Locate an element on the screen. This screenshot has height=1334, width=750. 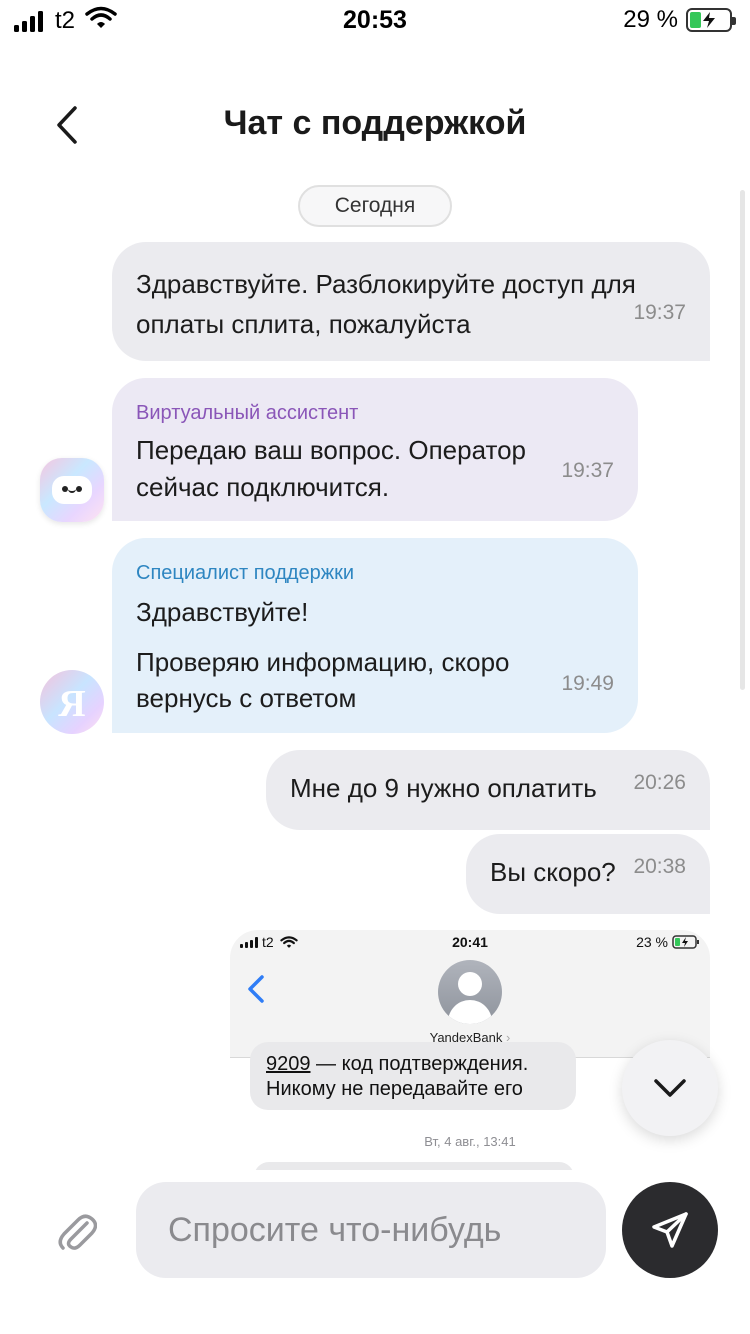
support-avatar: Я is located at coordinates (72, 702).